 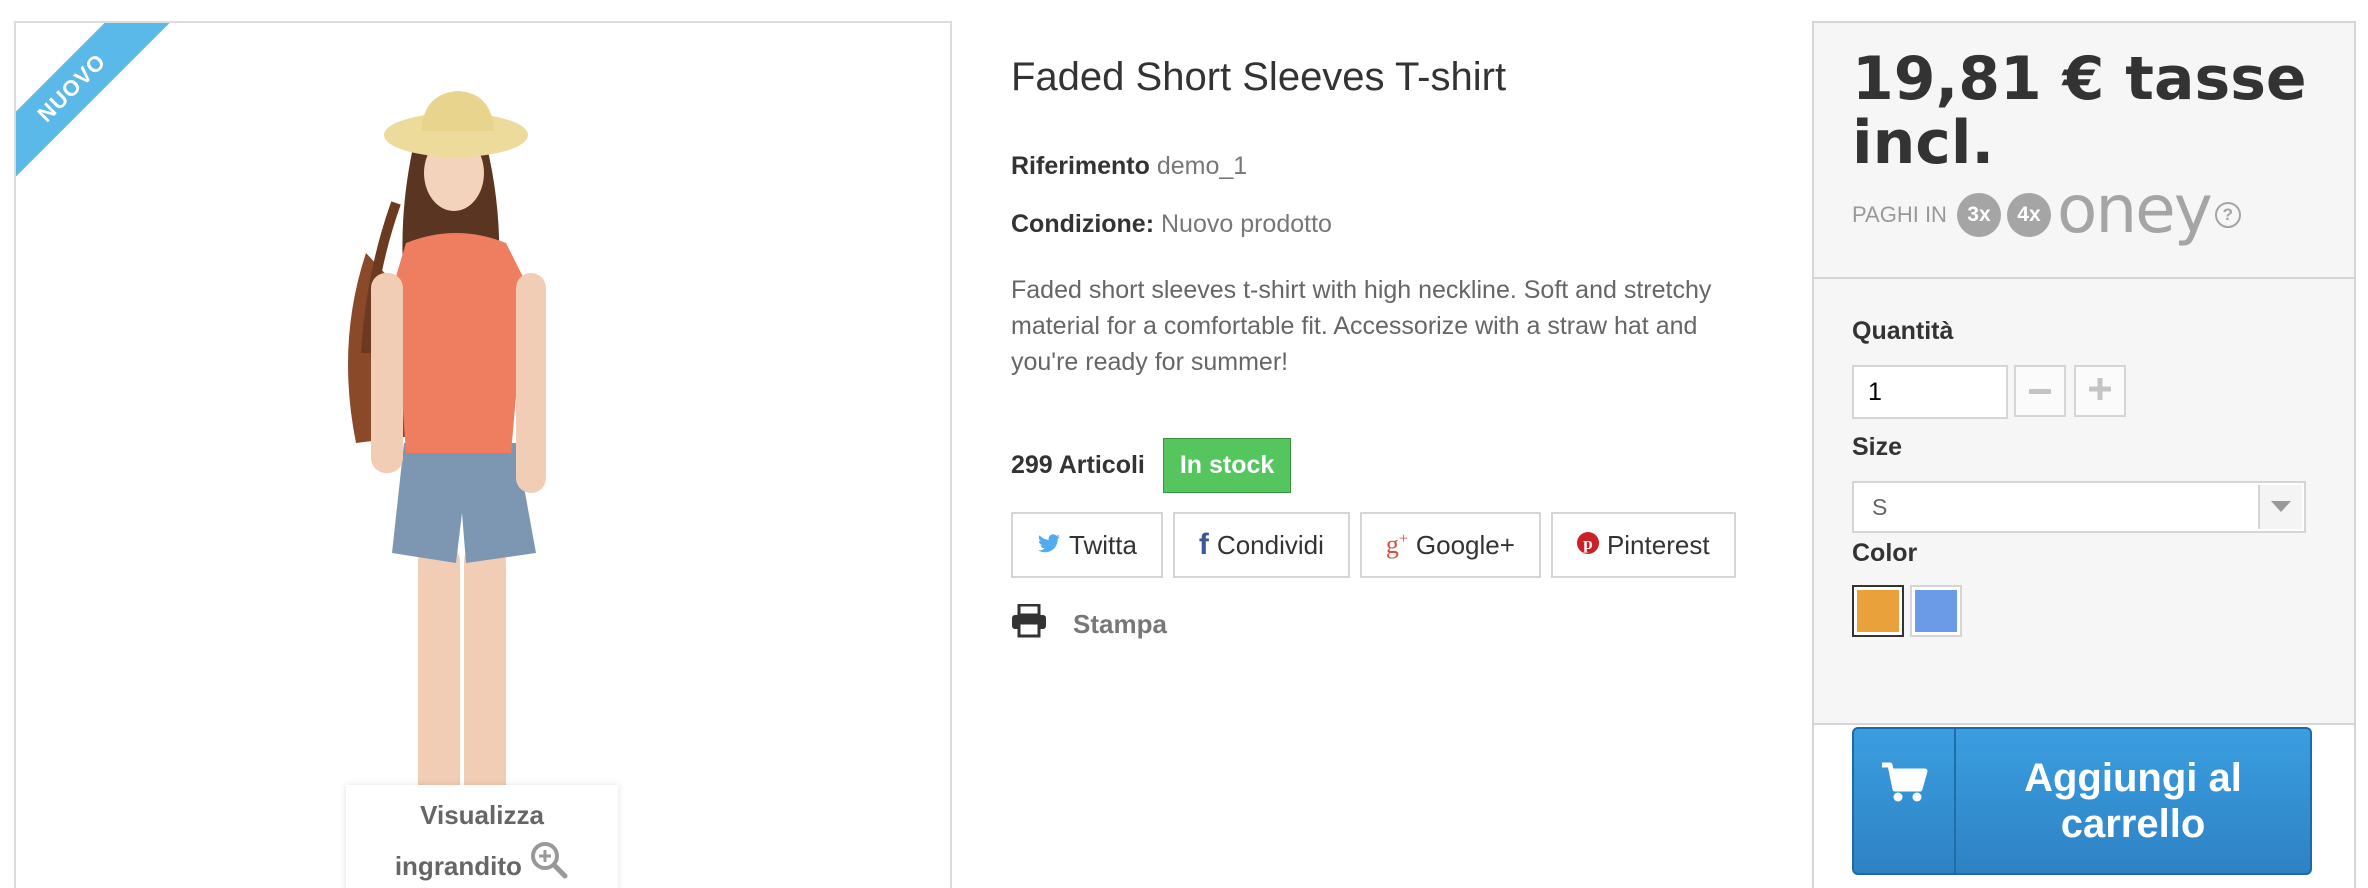 I want to click on google-plus-share-button: g+ Google+, so click(x=1450, y=545).